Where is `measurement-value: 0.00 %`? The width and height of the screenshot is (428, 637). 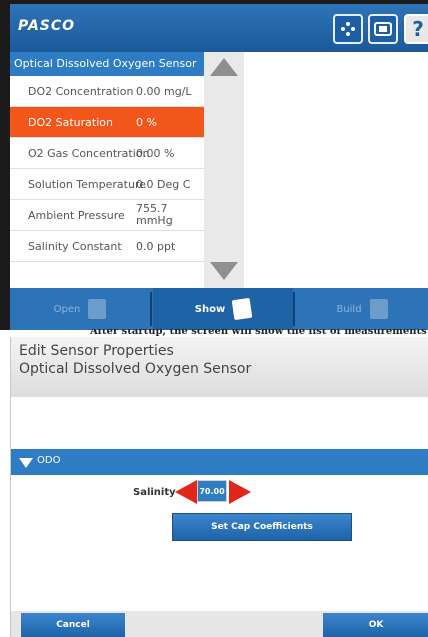 measurement-value: 0.00 % is located at coordinates (155, 153).